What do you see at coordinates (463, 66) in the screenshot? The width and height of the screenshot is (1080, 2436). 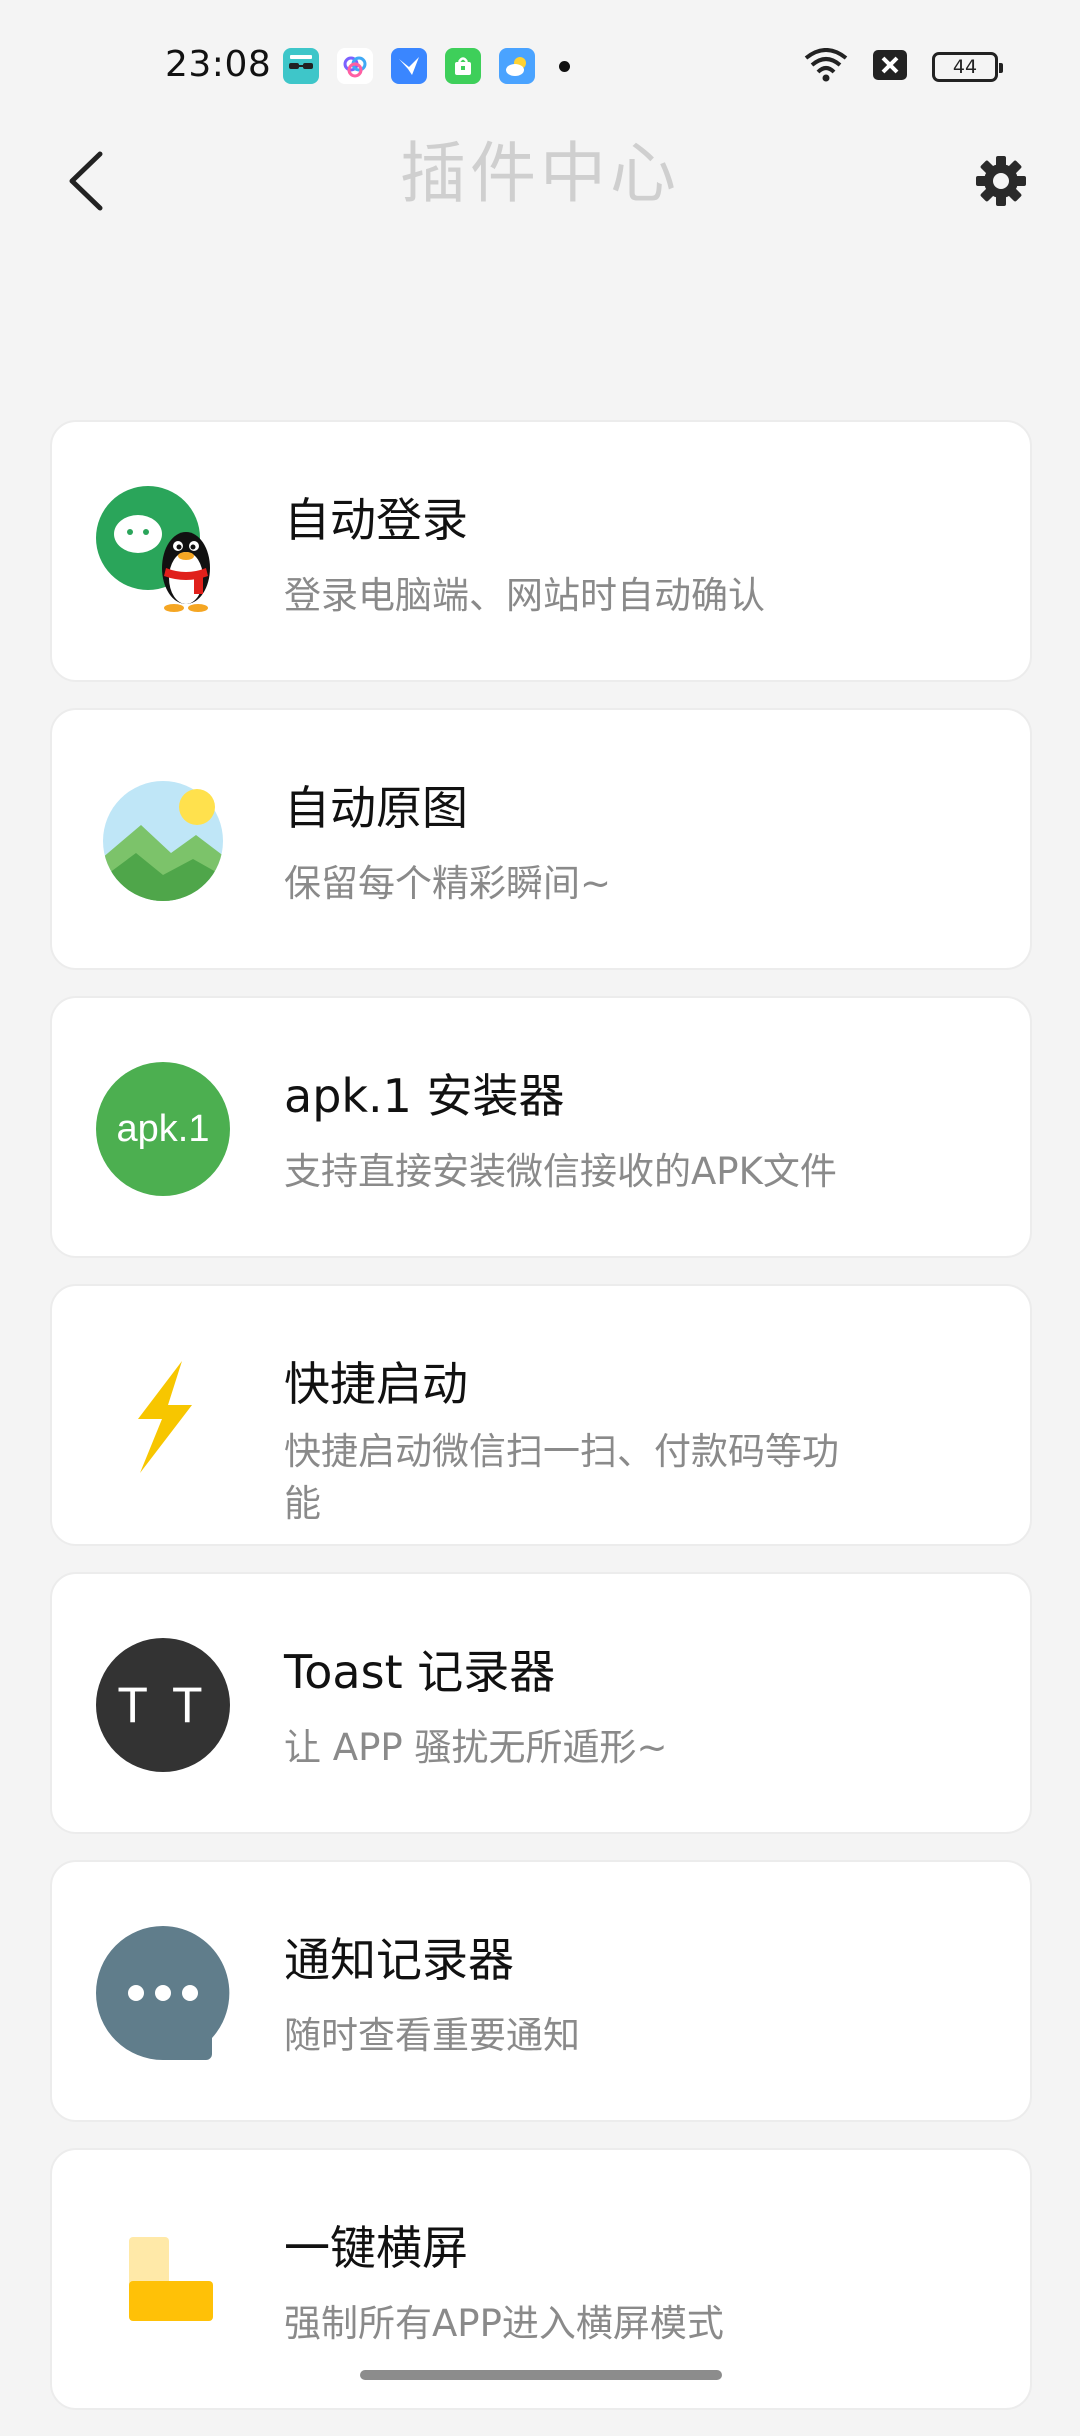 I see `store-app-icon` at bounding box center [463, 66].